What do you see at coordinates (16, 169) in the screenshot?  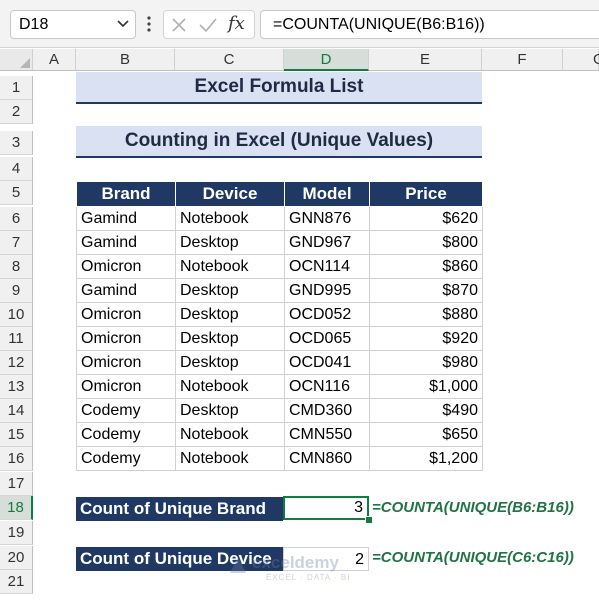 I see `row-header-4: 4` at bounding box center [16, 169].